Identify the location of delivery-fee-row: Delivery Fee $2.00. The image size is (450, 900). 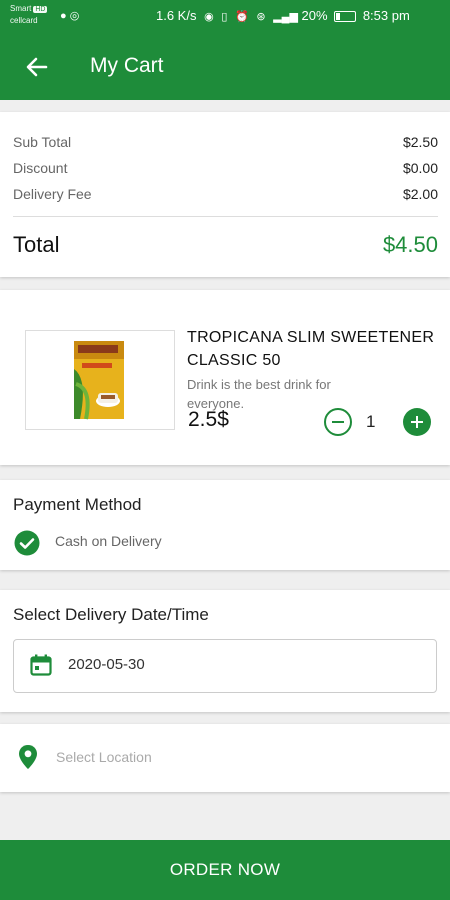
(225, 194).